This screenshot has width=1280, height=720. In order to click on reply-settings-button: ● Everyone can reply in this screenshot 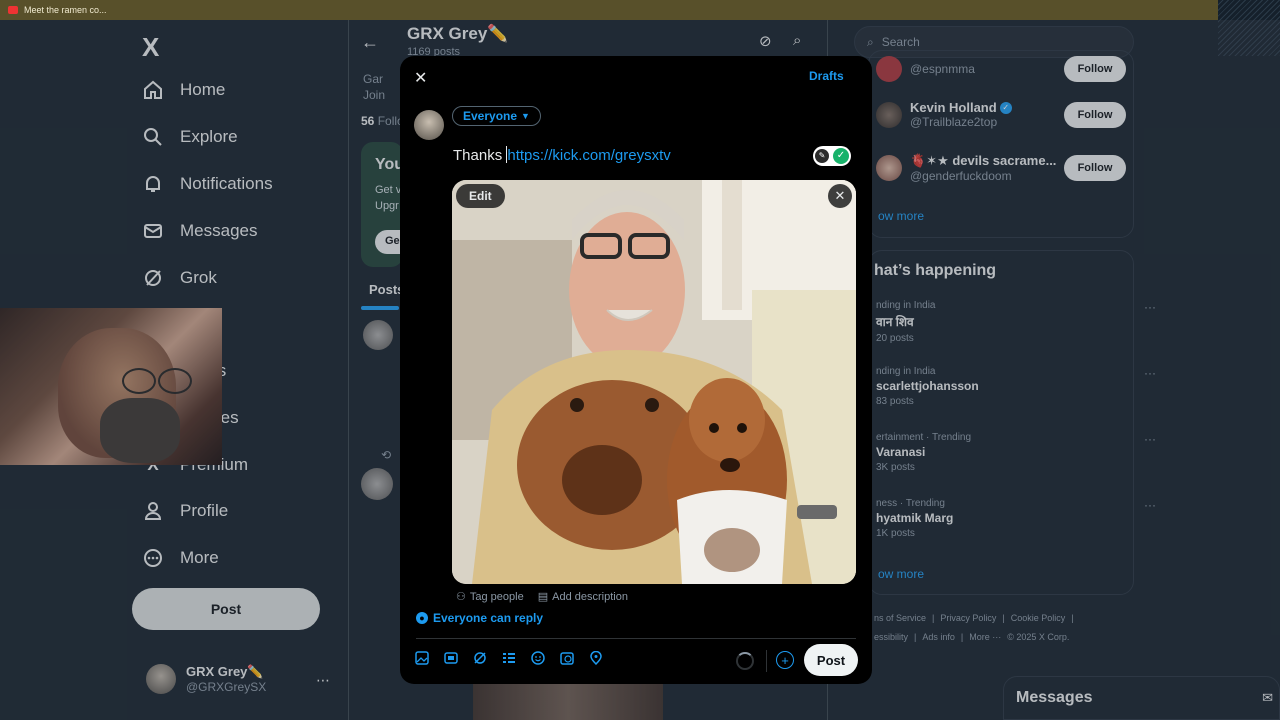, I will do `click(479, 618)`.